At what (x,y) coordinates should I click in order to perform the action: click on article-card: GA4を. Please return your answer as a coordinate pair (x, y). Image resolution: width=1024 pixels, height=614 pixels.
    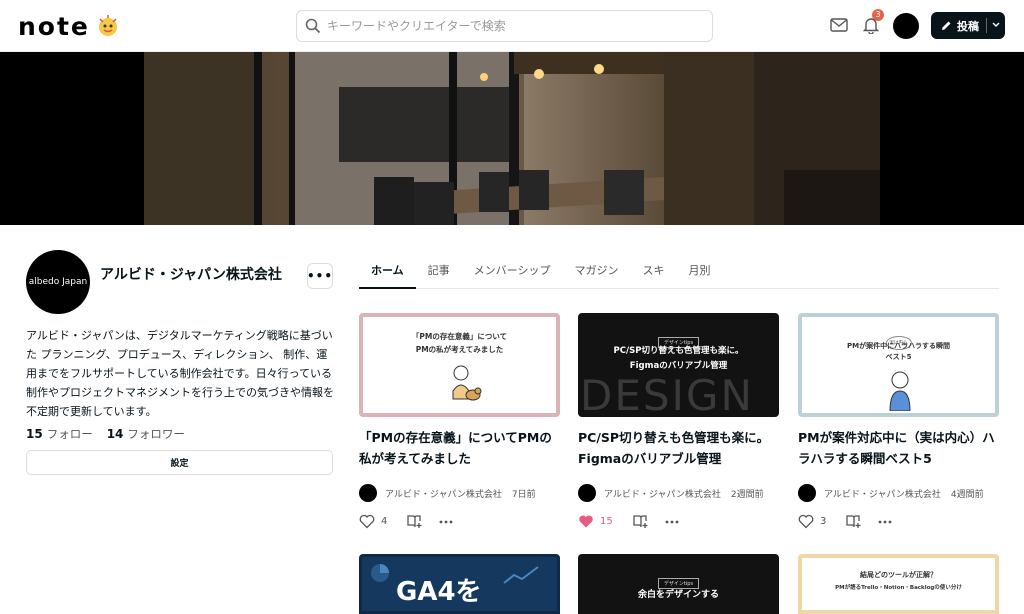
    Looking at the image, I should click on (459, 584).